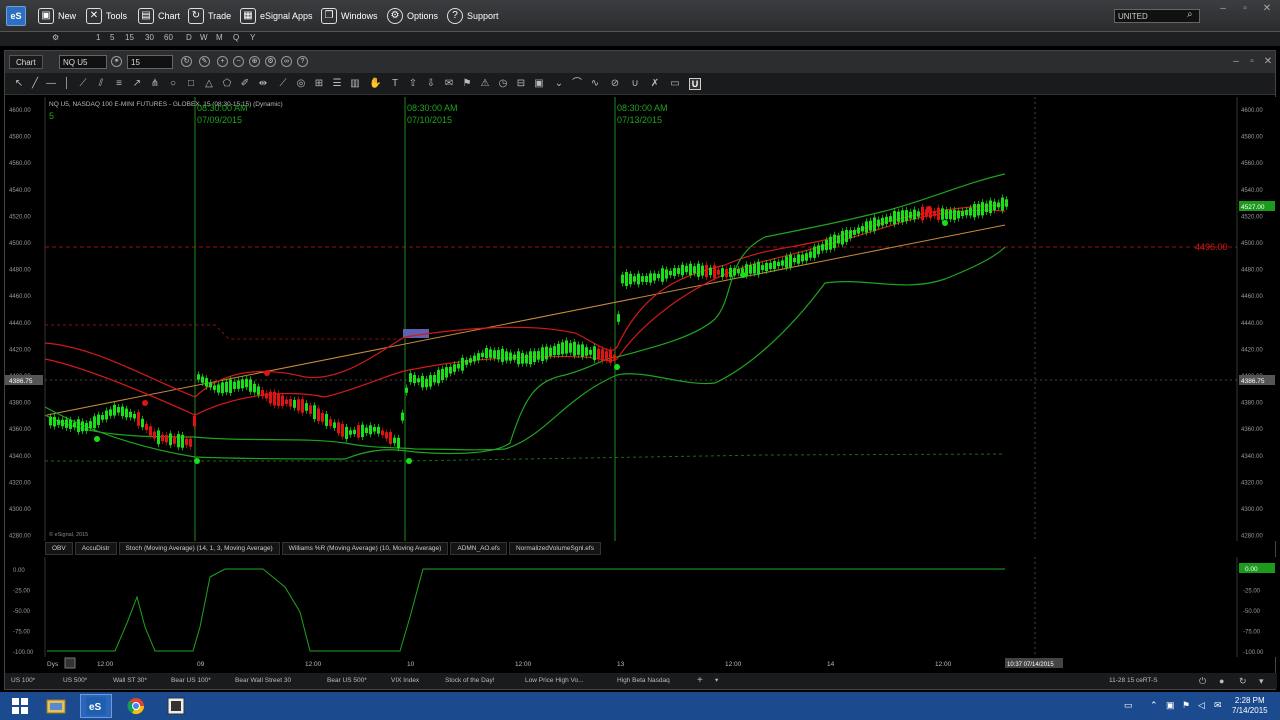 This screenshot has height=720, width=1280. I want to click on arc-tool-icon: ⌒, so click(577, 84).